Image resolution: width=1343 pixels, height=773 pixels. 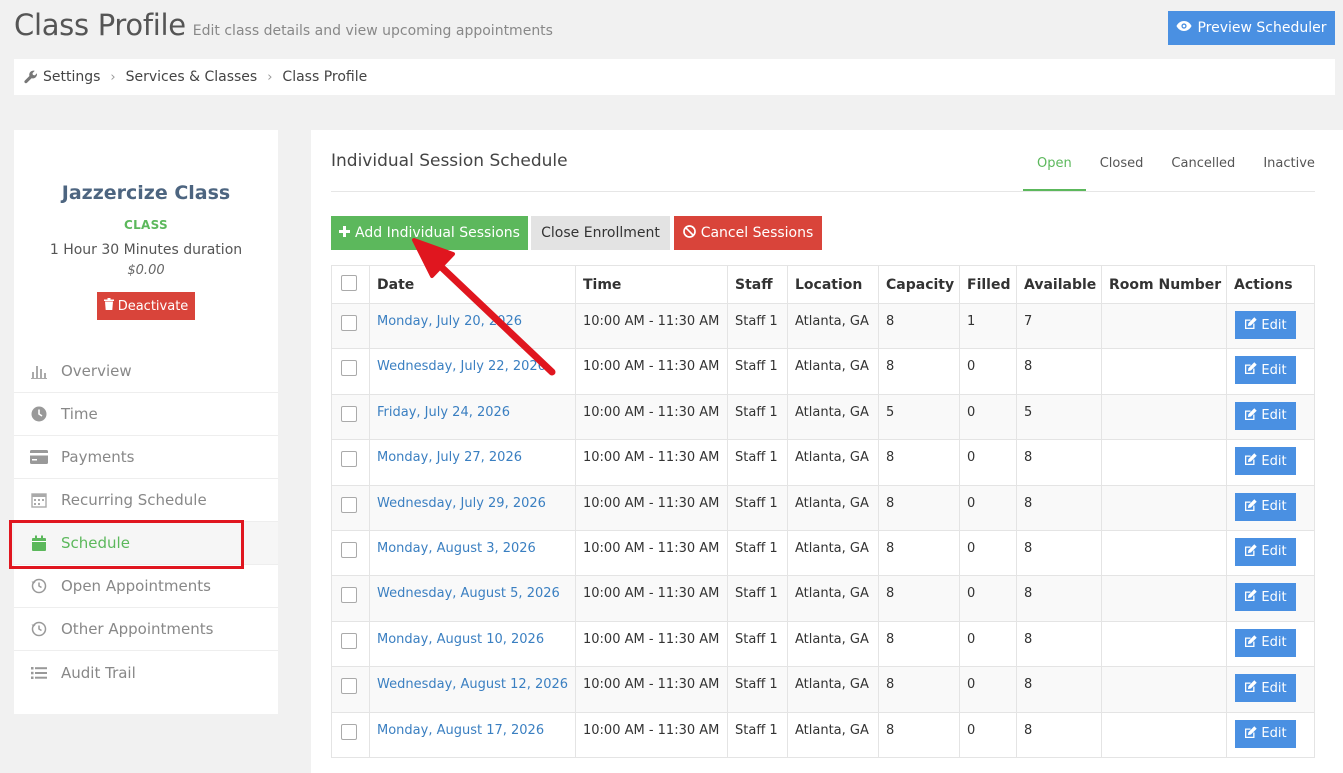 I want to click on session-date-link: Monday, August 10, 2026, so click(x=460, y=639).